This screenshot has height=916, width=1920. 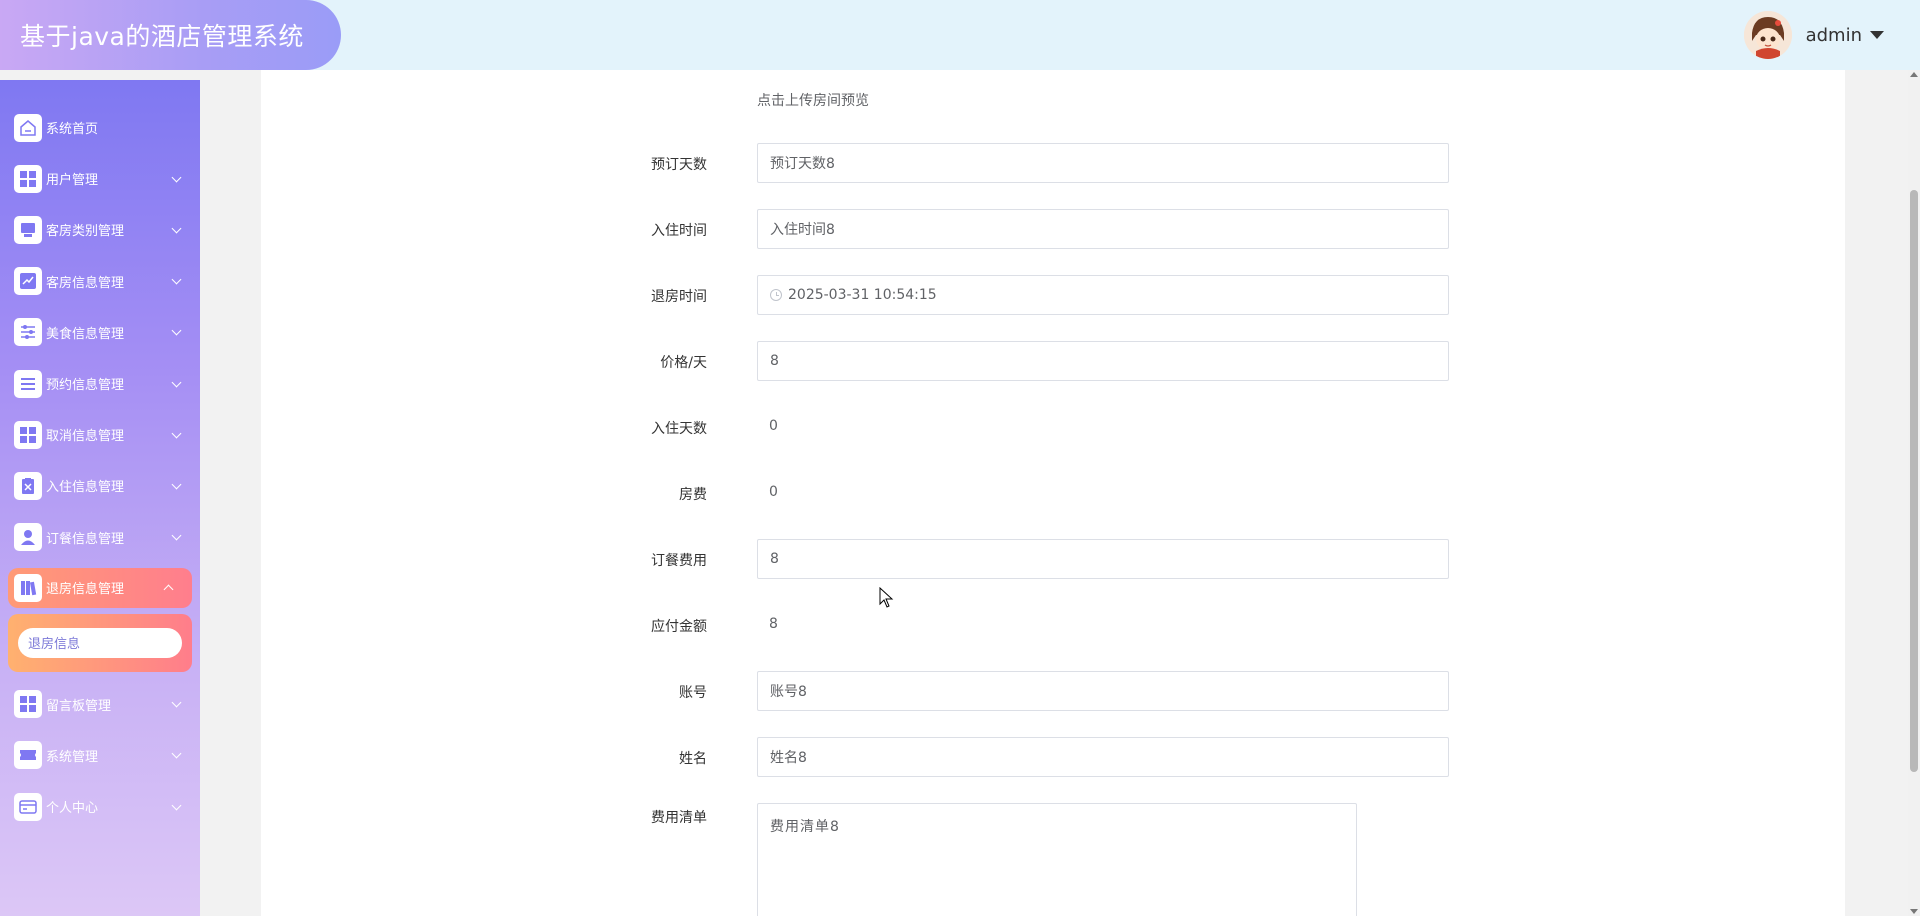 I want to click on sidebar-item-label: 预约信息管理, so click(x=85, y=386).